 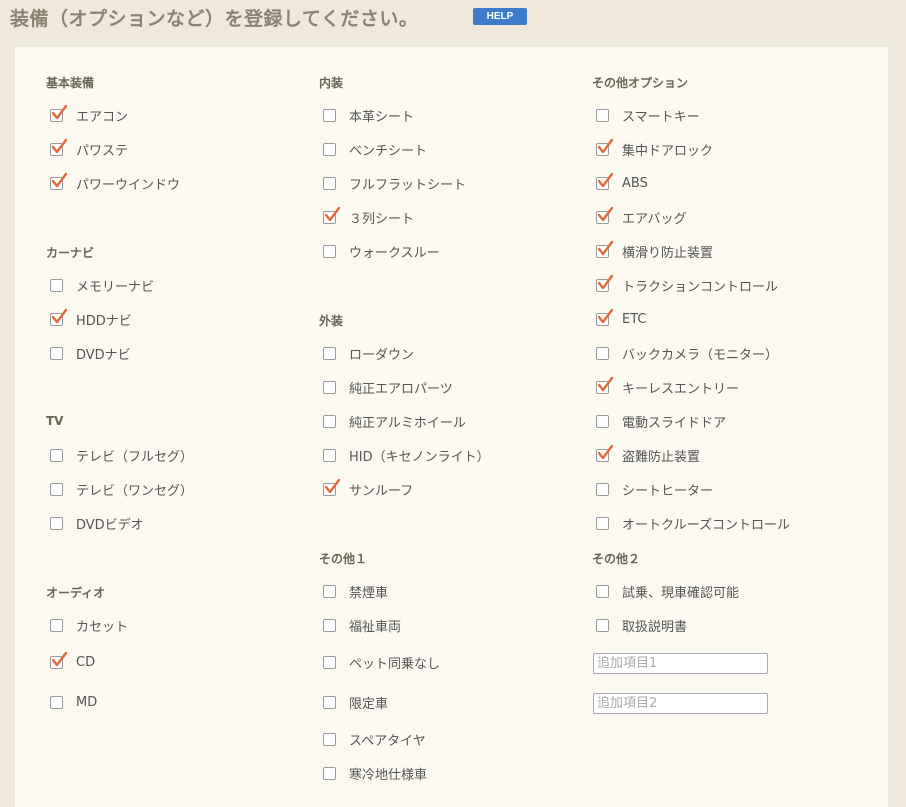 What do you see at coordinates (362, 625) in the screenshot?
I see `option-checkbox: 福祉車両` at bounding box center [362, 625].